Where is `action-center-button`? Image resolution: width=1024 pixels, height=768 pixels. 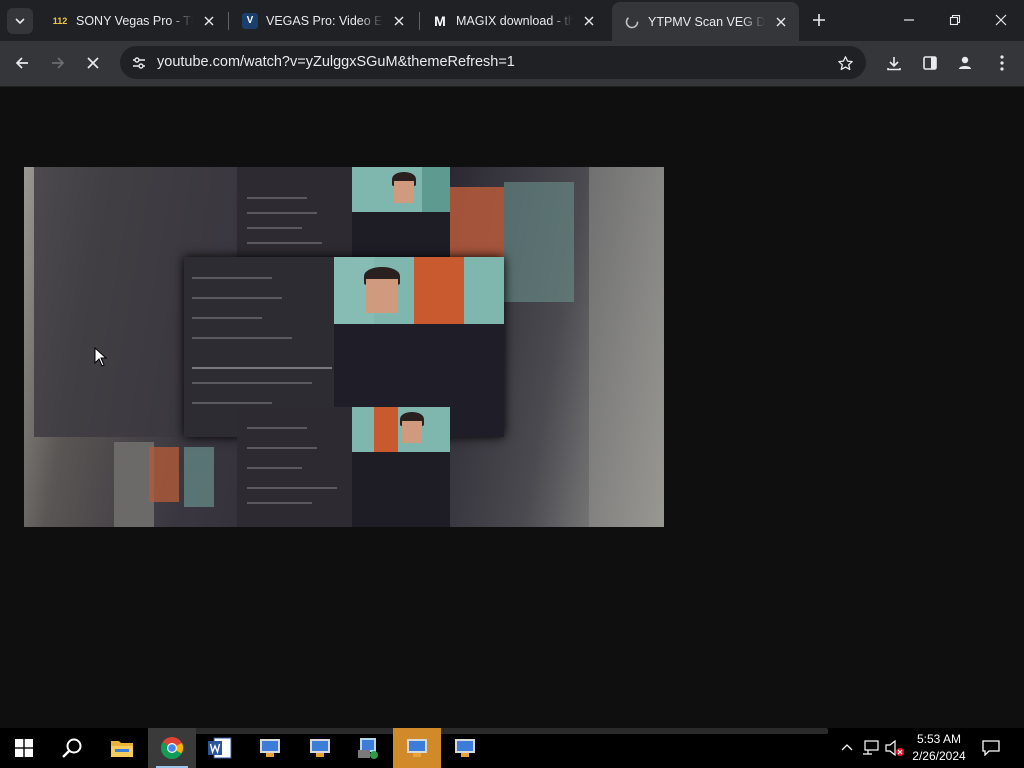
action-center-button is located at coordinates (991, 748).